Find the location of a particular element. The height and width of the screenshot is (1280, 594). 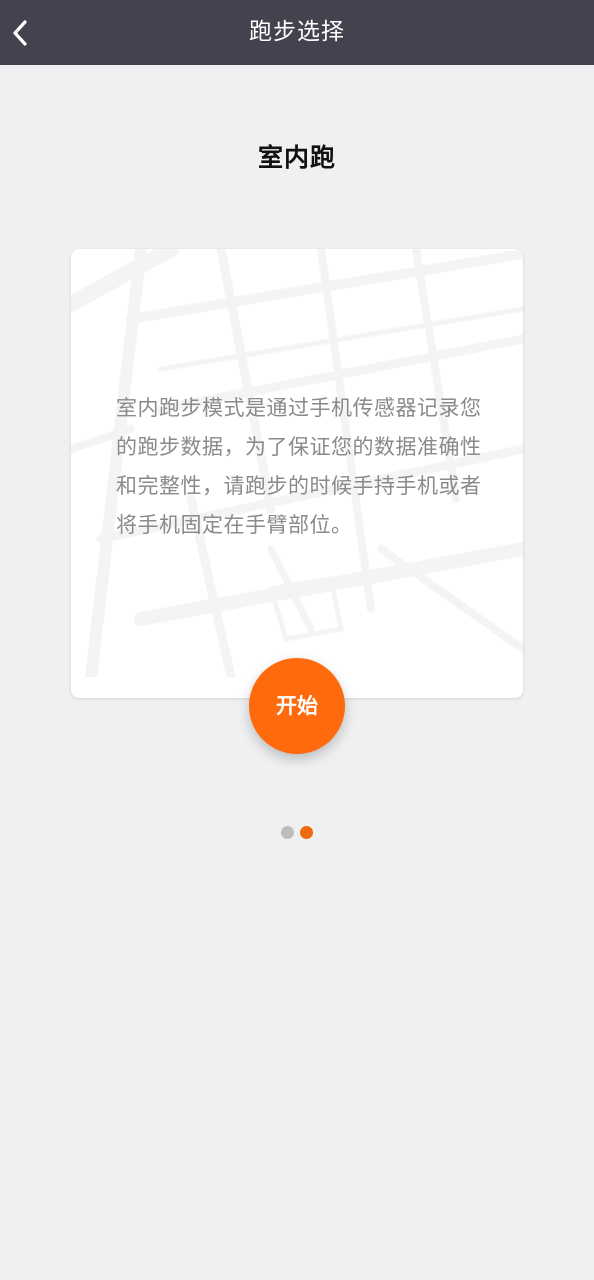

top-bar: 跑步选择 is located at coordinates (297, 32).